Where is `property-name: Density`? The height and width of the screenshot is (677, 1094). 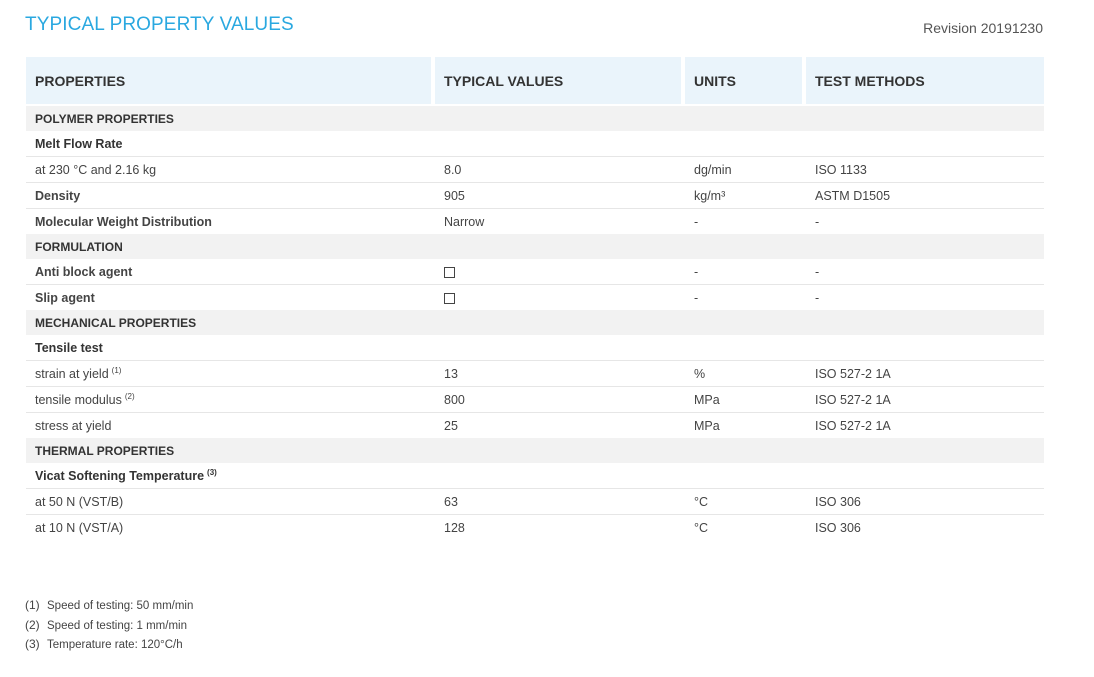
property-name: Density is located at coordinates (230, 195).